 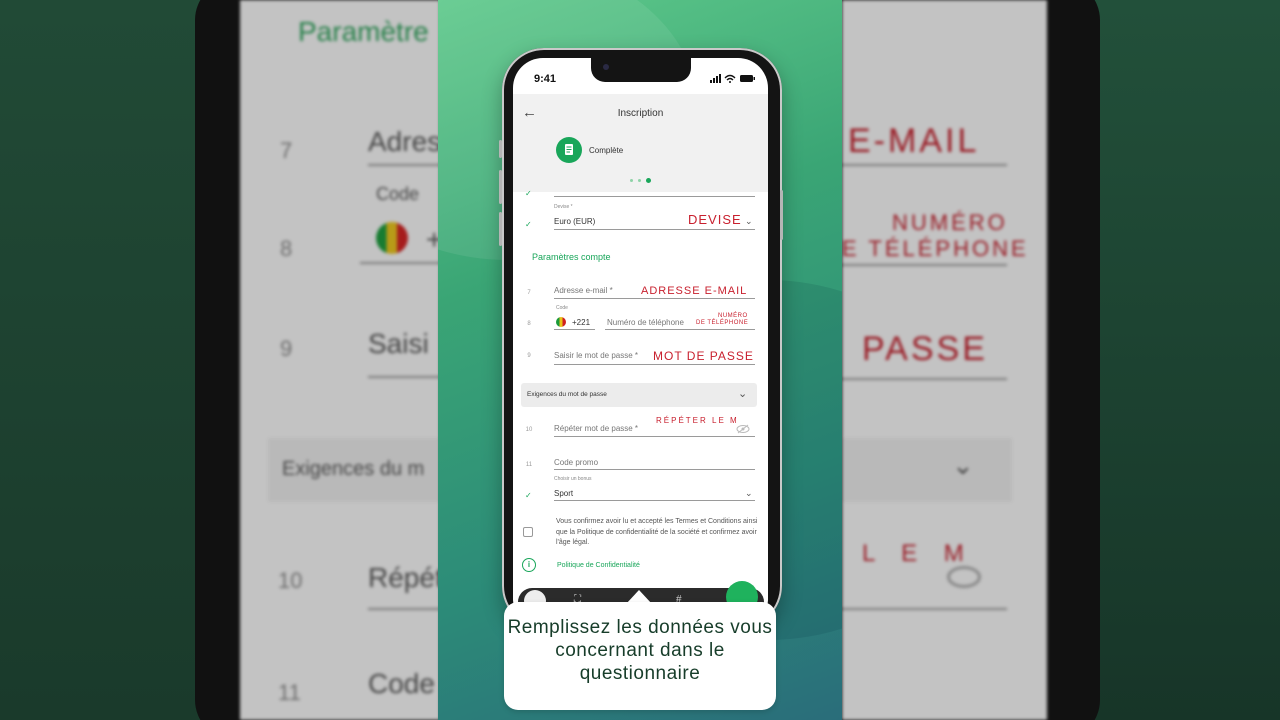 What do you see at coordinates (528, 532) in the screenshot?
I see `terms-checkbox` at bounding box center [528, 532].